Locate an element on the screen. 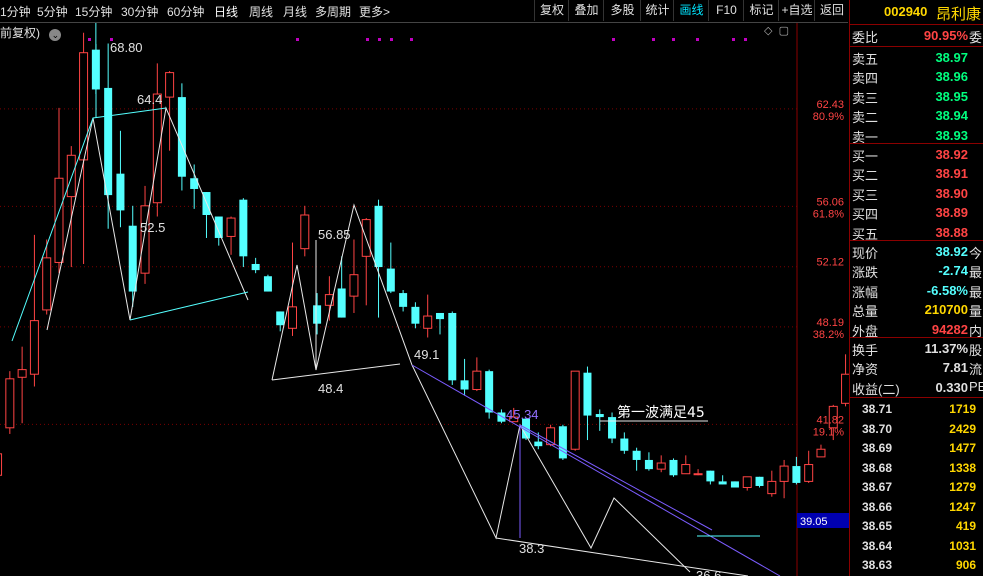 The image size is (983, 576). tick-row: 38.69 1477 is located at coordinates (916, 448).